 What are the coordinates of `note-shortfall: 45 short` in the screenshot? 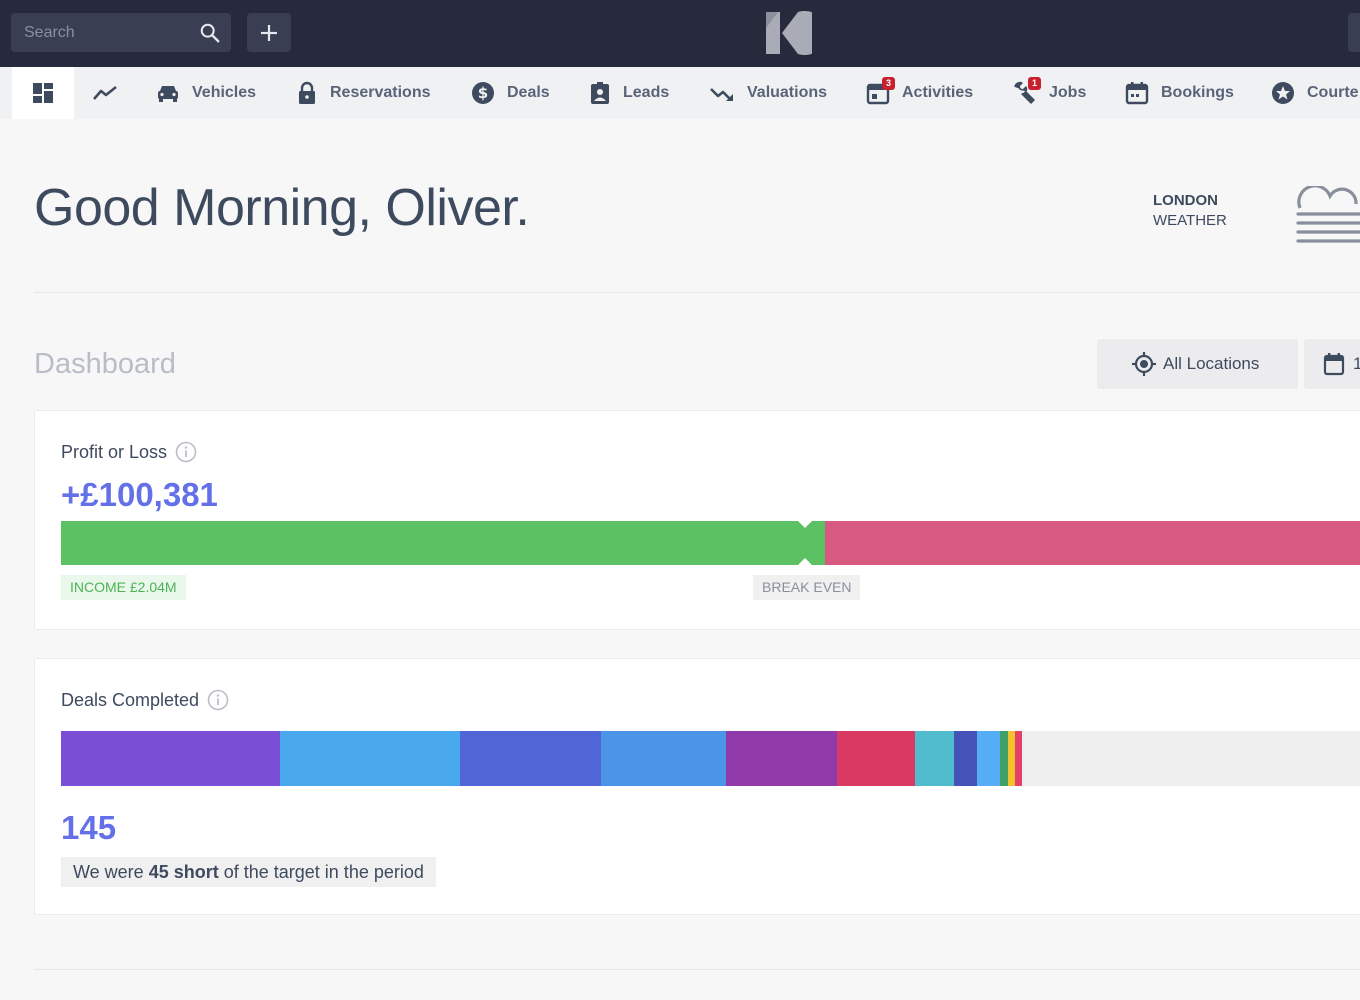 It's located at (183, 872).